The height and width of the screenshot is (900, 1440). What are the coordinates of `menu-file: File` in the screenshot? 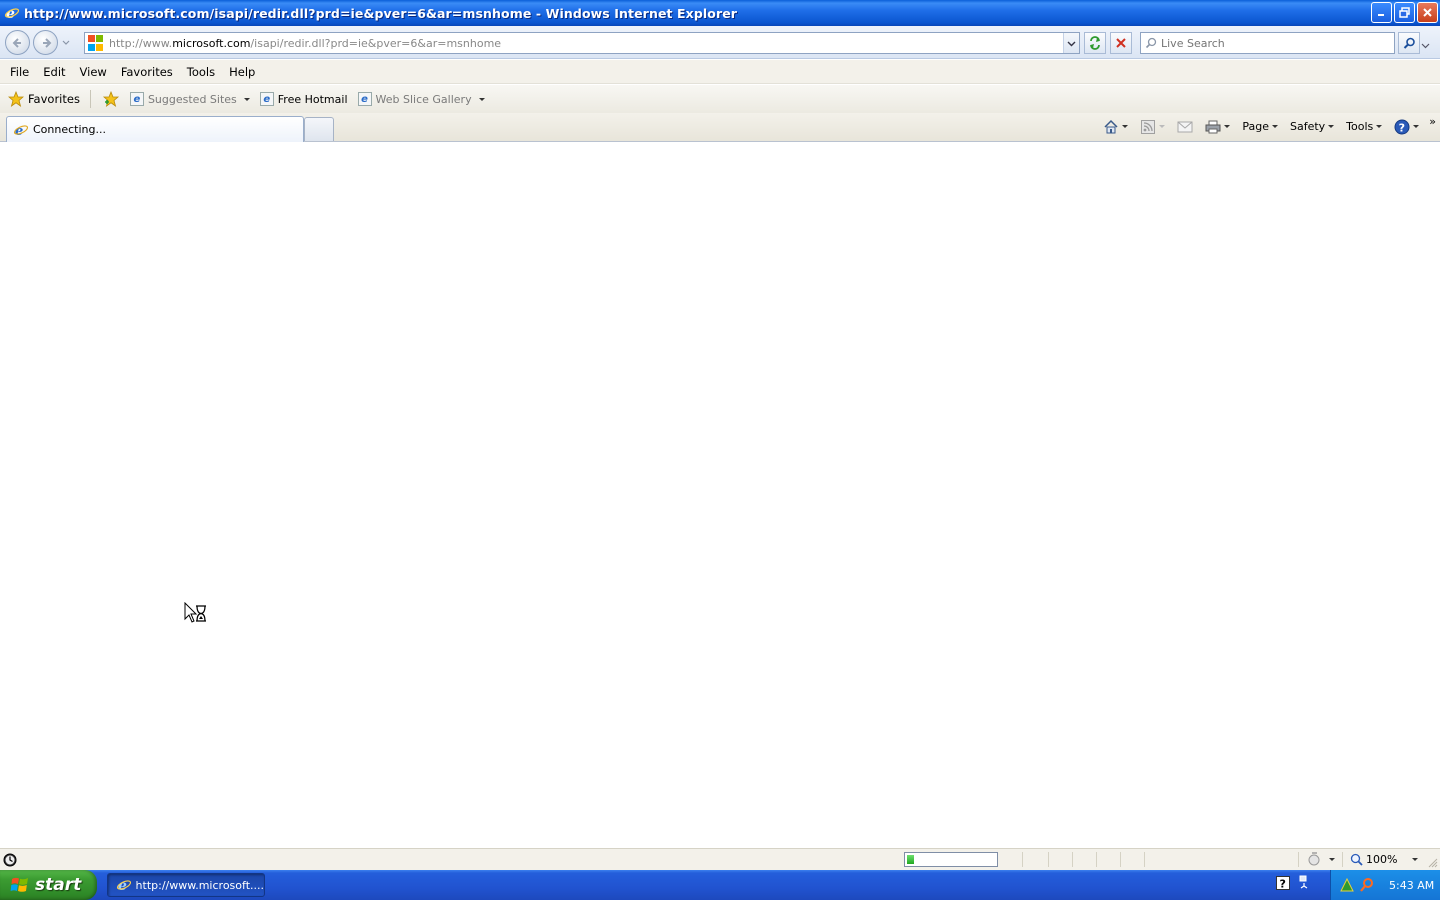 It's located at (19, 72).